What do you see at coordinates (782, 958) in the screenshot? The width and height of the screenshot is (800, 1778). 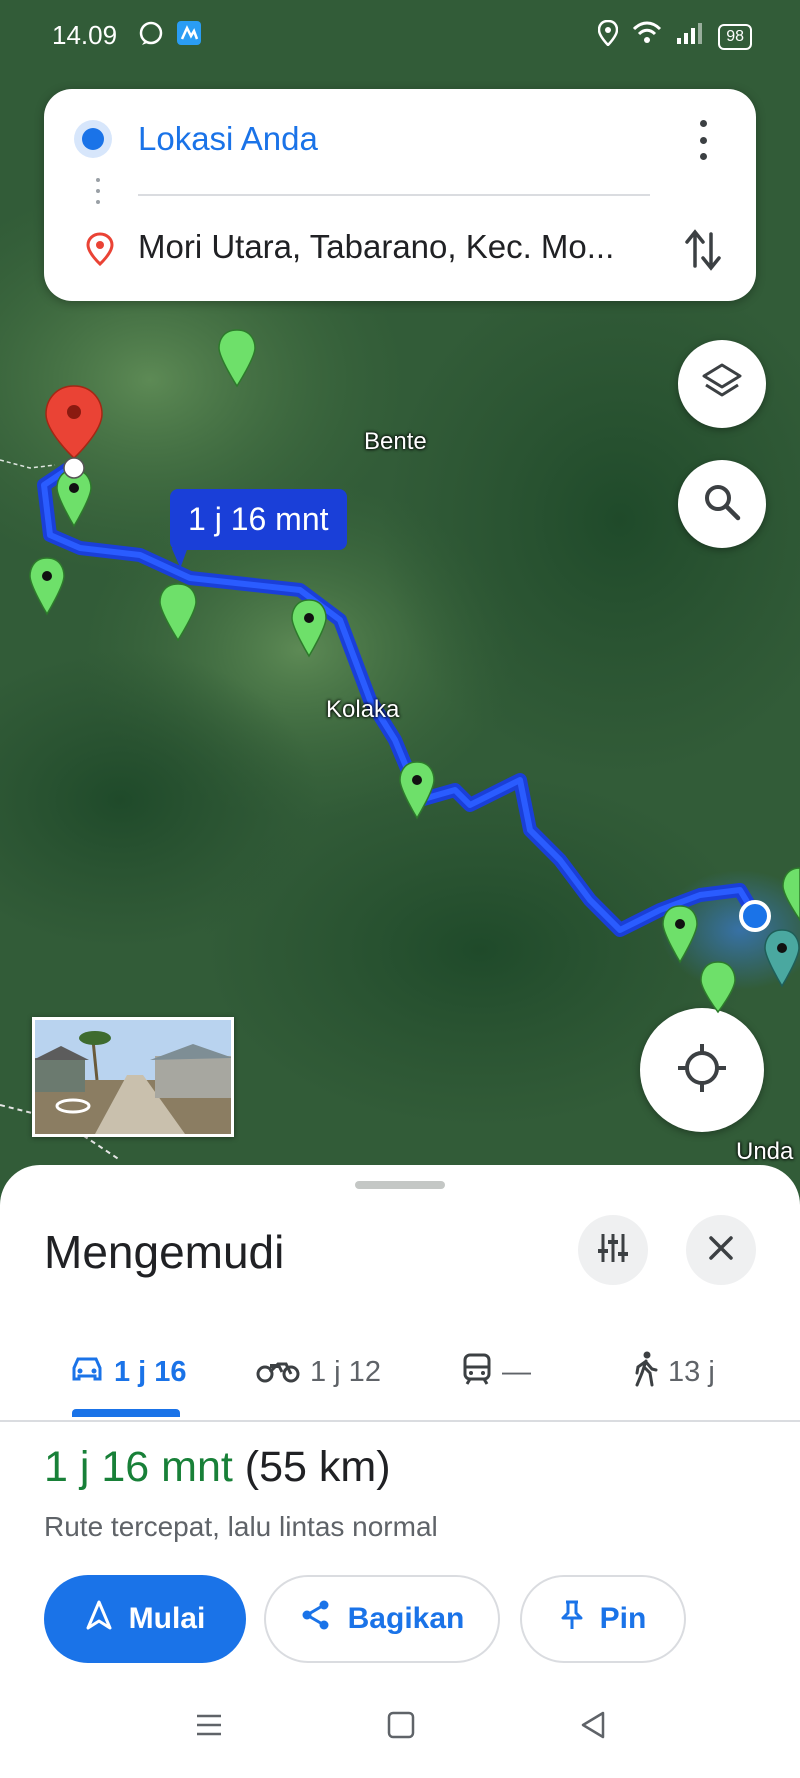 I see `teal-marker-icon` at bounding box center [782, 958].